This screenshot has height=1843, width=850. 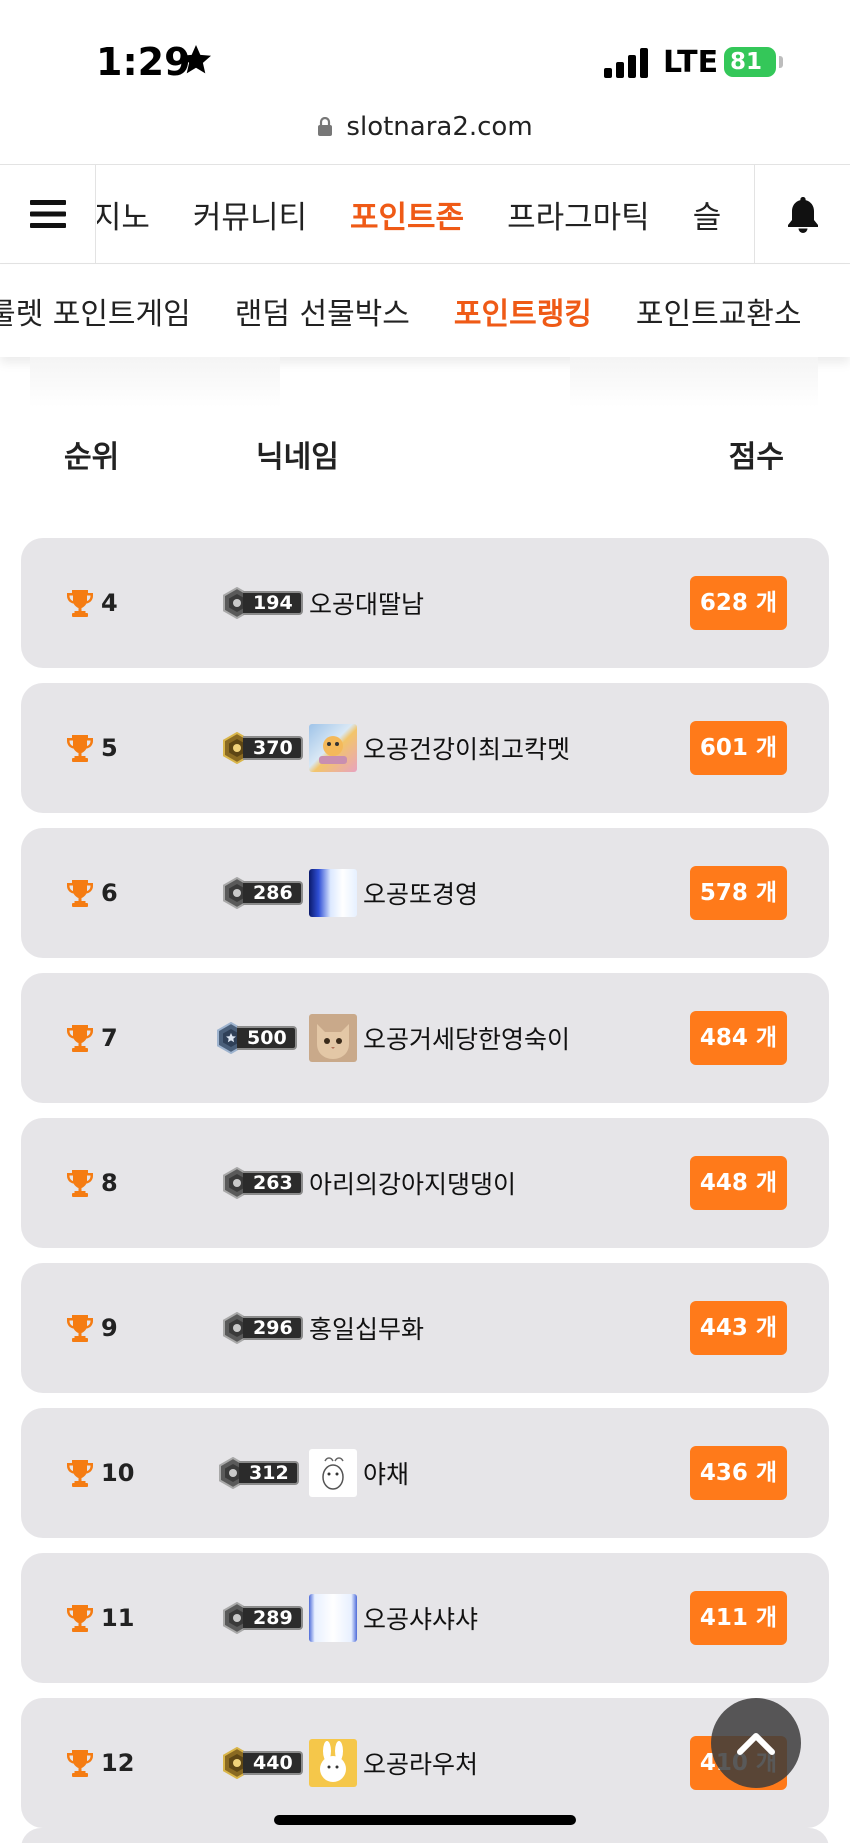 I want to click on level-badge: 296, so click(x=262, y=1328).